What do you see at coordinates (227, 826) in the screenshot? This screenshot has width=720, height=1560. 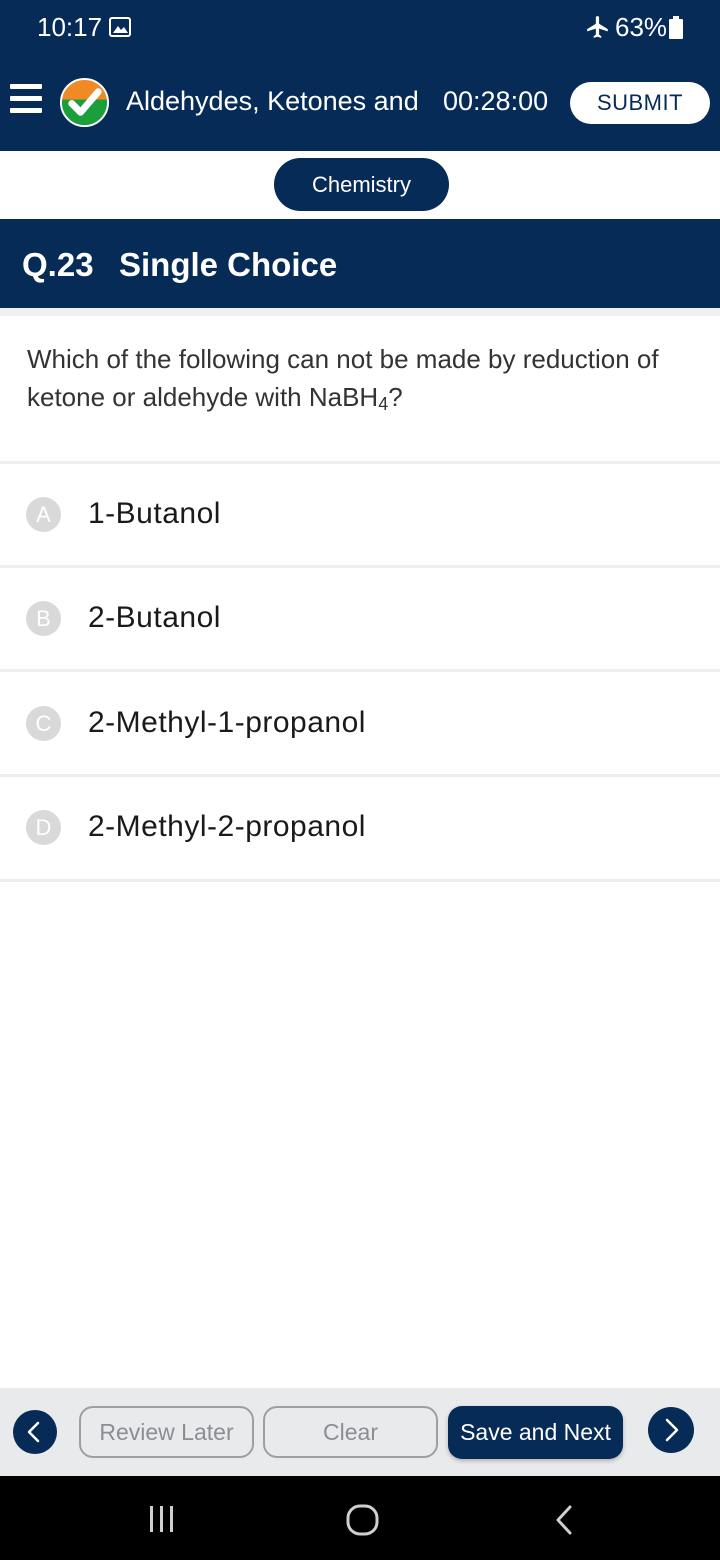 I see `option-label: 2-Methyl-2-propanol` at bounding box center [227, 826].